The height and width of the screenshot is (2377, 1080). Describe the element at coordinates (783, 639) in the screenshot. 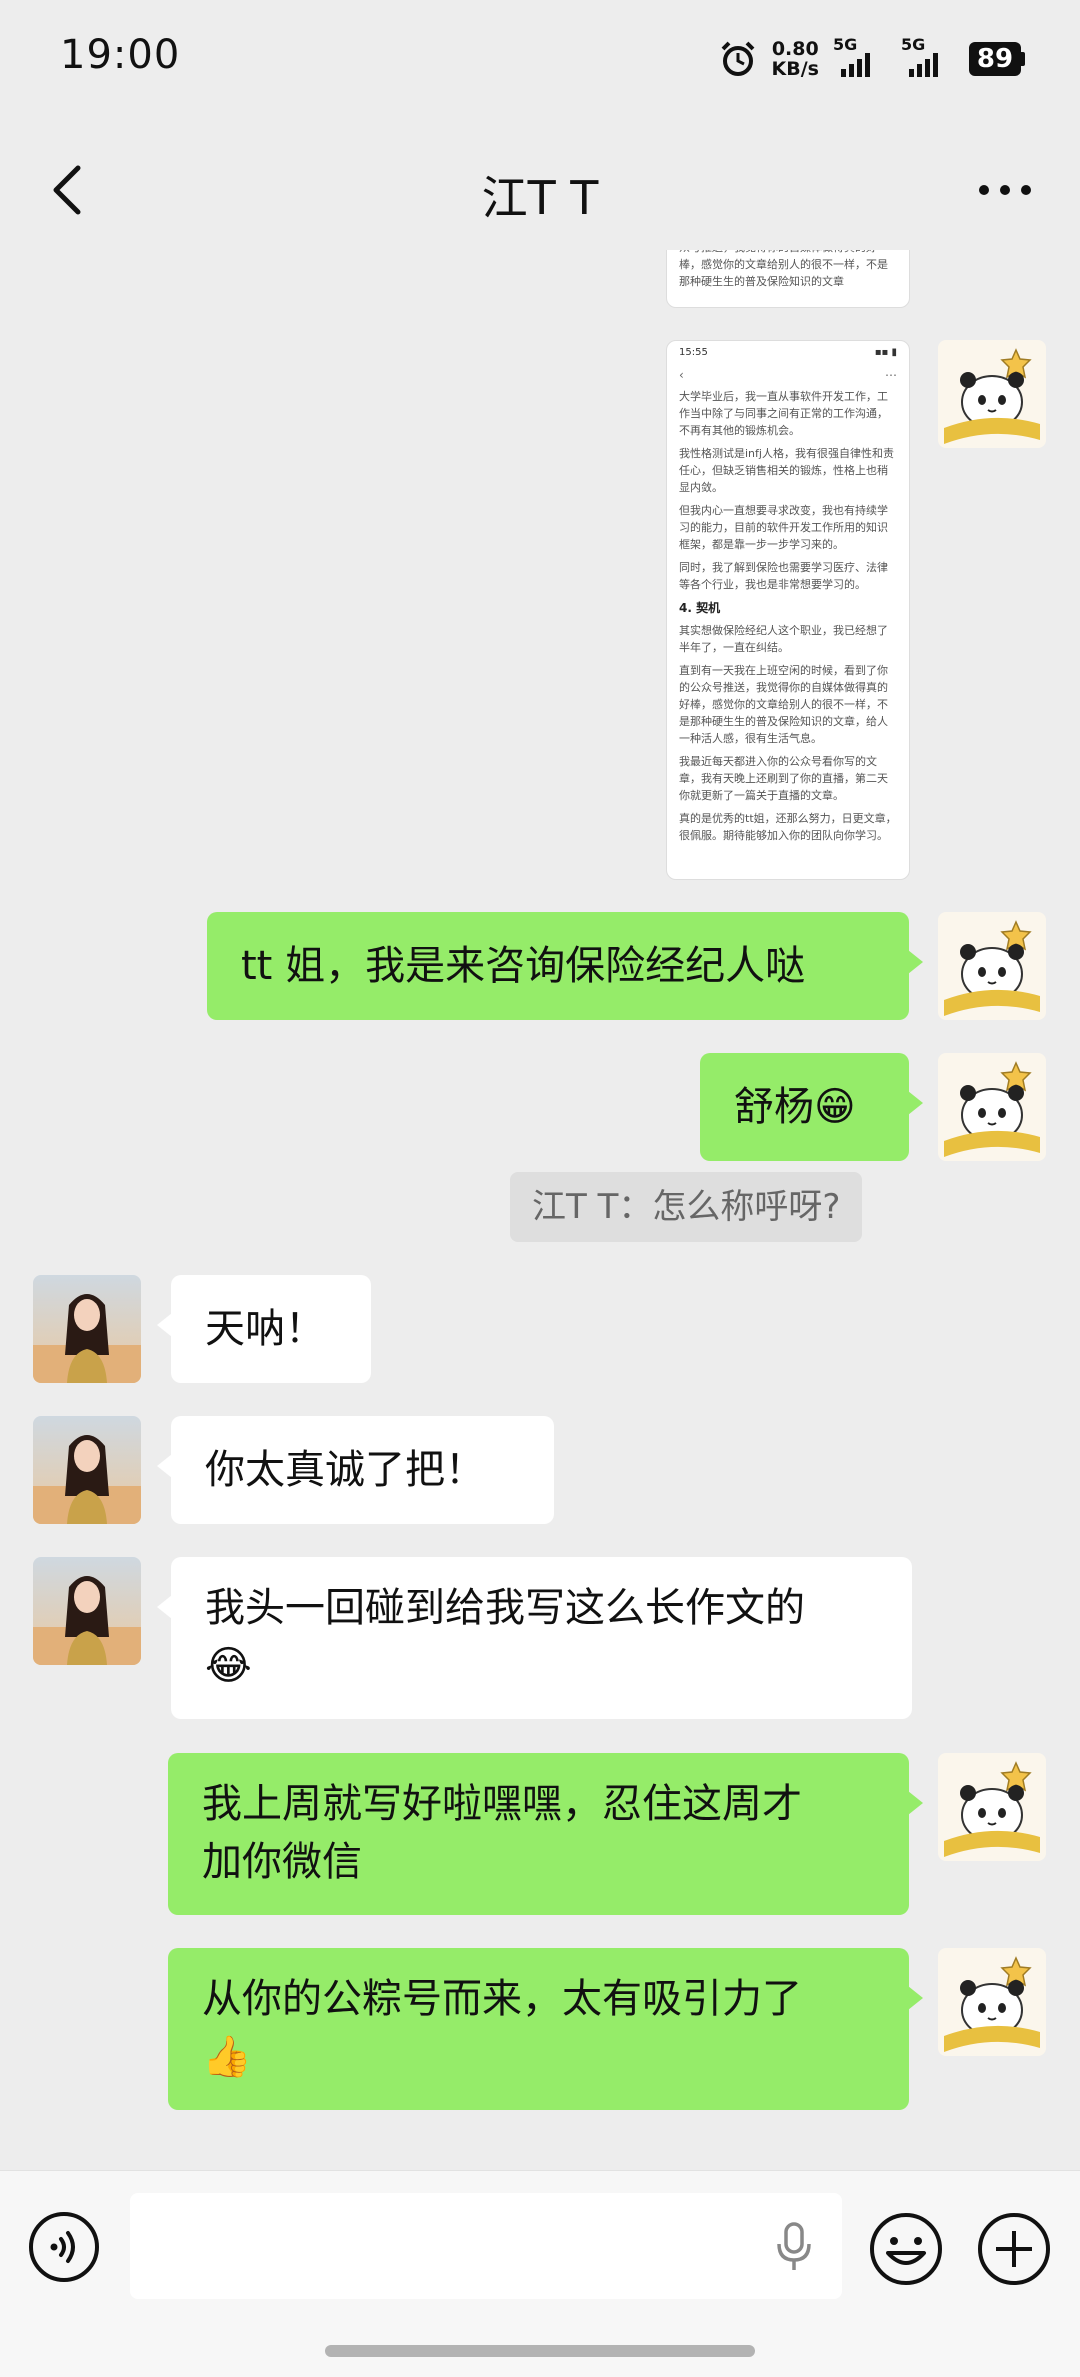

I see `screenshot-paragraph: 其实想做保险经纪人这个职业，我已经想了半年了，一直在纠结。` at that location.